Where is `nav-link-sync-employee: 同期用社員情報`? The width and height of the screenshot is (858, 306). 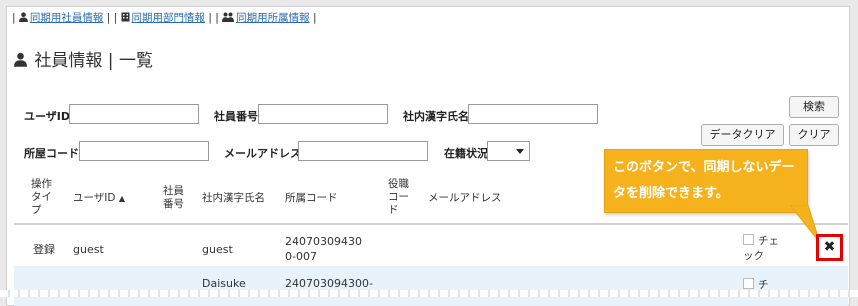
nav-link-sync-employee: 同期用社員情報 is located at coordinates (67, 18).